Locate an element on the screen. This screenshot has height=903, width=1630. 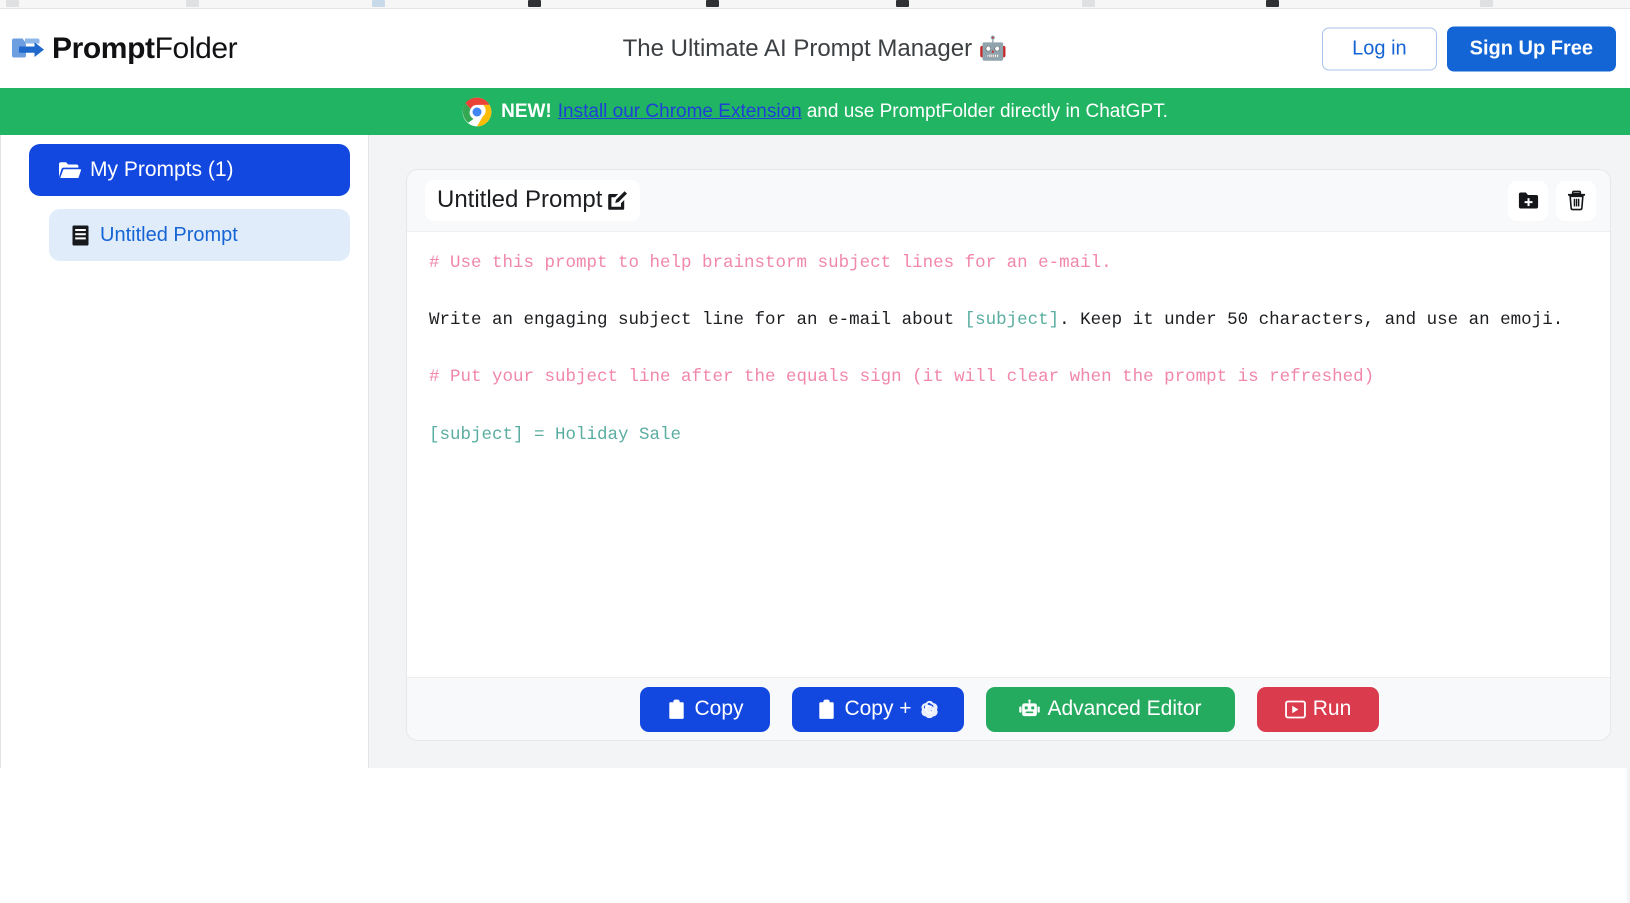
logo-bold-part: Prompt is located at coordinates (103, 48).